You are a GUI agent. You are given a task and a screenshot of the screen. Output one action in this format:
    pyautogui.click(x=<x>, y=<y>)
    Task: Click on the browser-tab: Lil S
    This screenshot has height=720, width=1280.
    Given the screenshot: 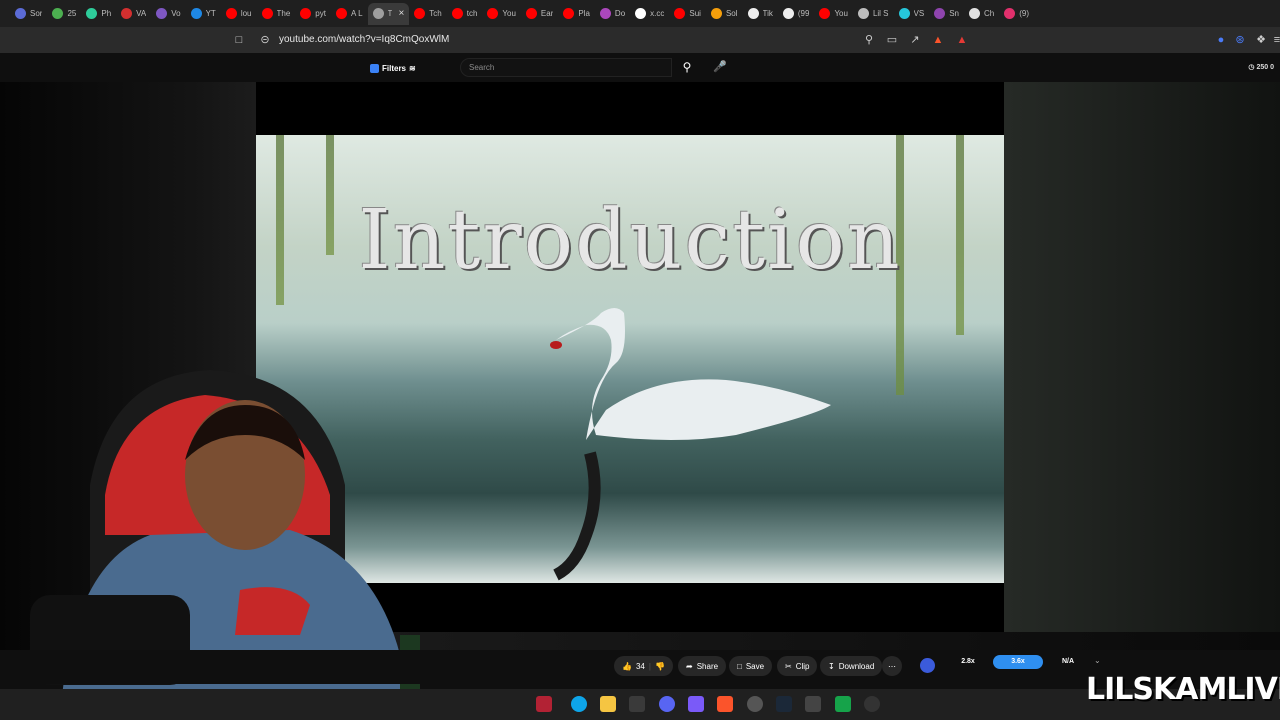 What is the action you would take?
    pyautogui.click(x=873, y=14)
    